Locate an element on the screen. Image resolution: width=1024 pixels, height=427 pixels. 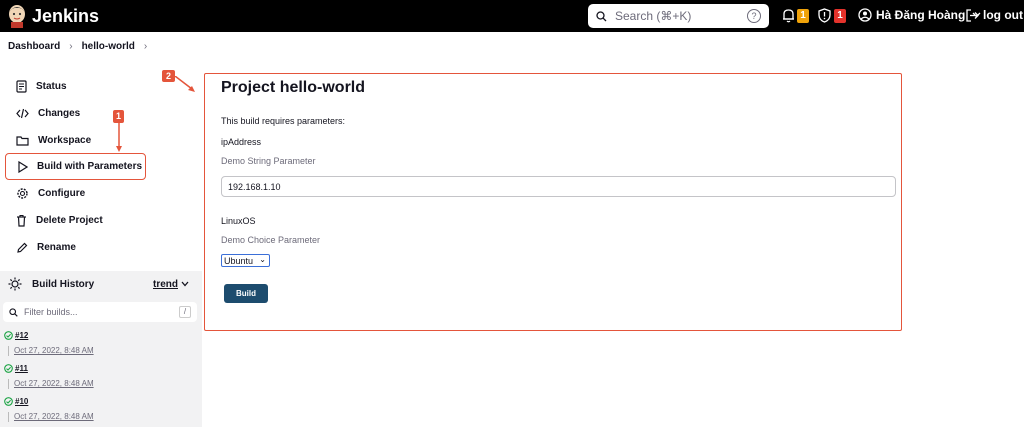
sidebar-item-label: Rename is located at coordinates (56, 247).